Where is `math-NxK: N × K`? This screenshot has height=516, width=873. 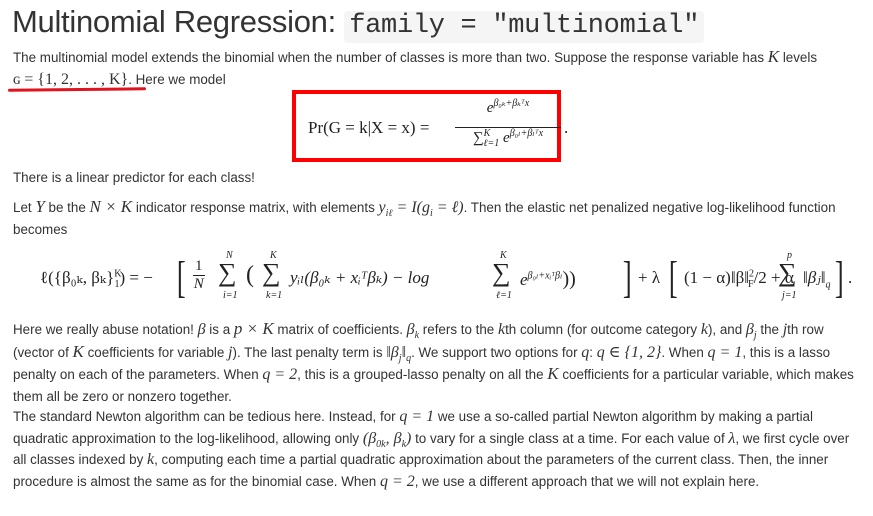
math-NxK: N × K is located at coordinates (111, 206).